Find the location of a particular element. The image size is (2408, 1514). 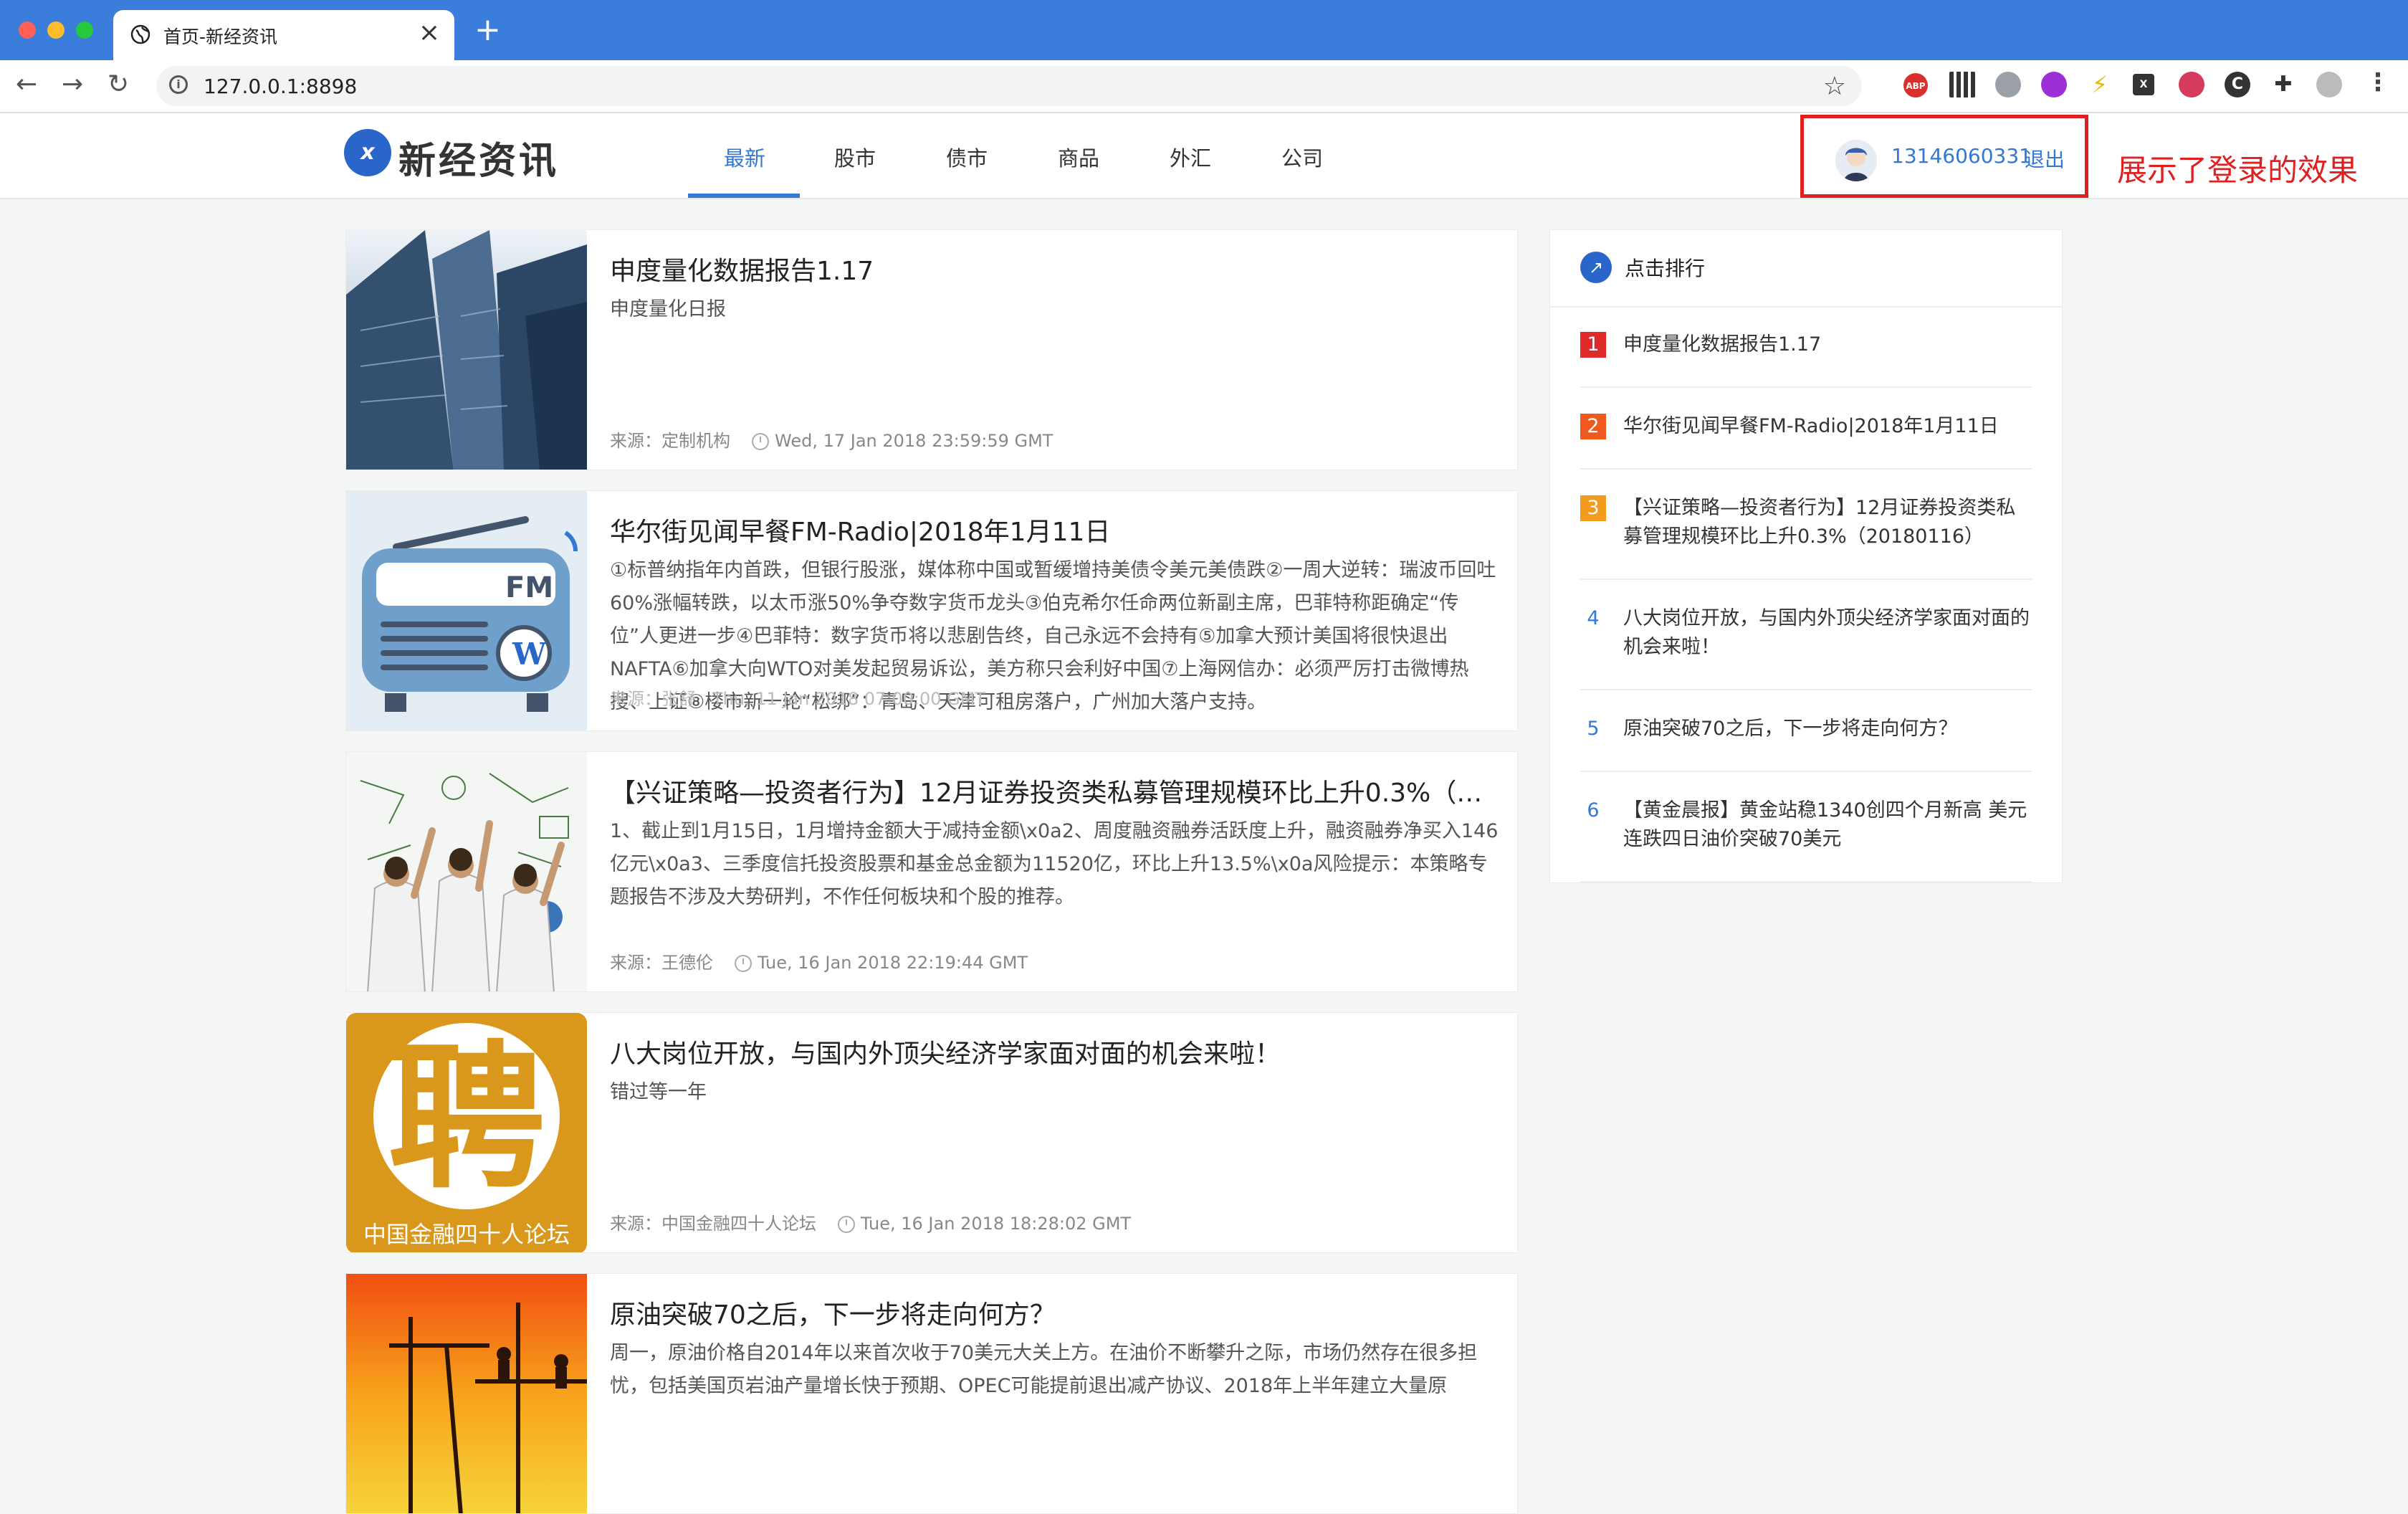

svg-text: W is located at coordinates (529, 654).